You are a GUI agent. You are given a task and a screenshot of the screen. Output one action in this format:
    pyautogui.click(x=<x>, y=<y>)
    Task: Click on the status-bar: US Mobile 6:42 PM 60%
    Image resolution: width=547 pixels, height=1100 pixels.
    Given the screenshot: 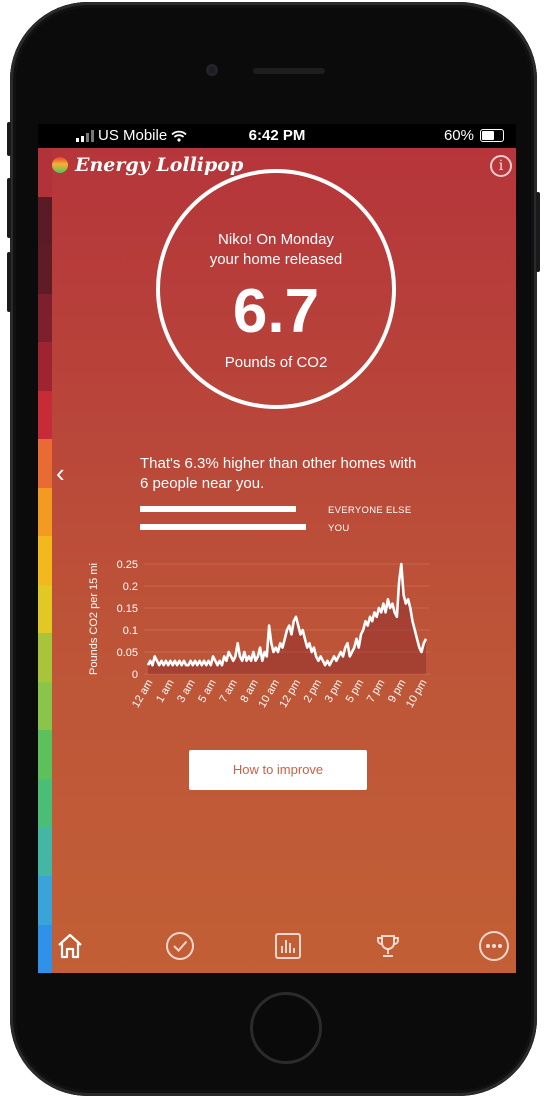 What is the action you would take?
    pyautogui.click(x=277, y=136)
    